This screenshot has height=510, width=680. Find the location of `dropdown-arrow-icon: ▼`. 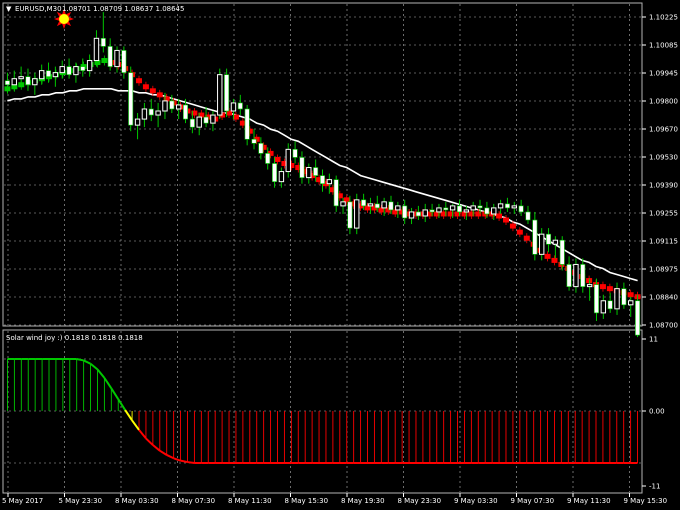

dropdown-arrow-icon: ▼ is located at coordinates (9, 9).